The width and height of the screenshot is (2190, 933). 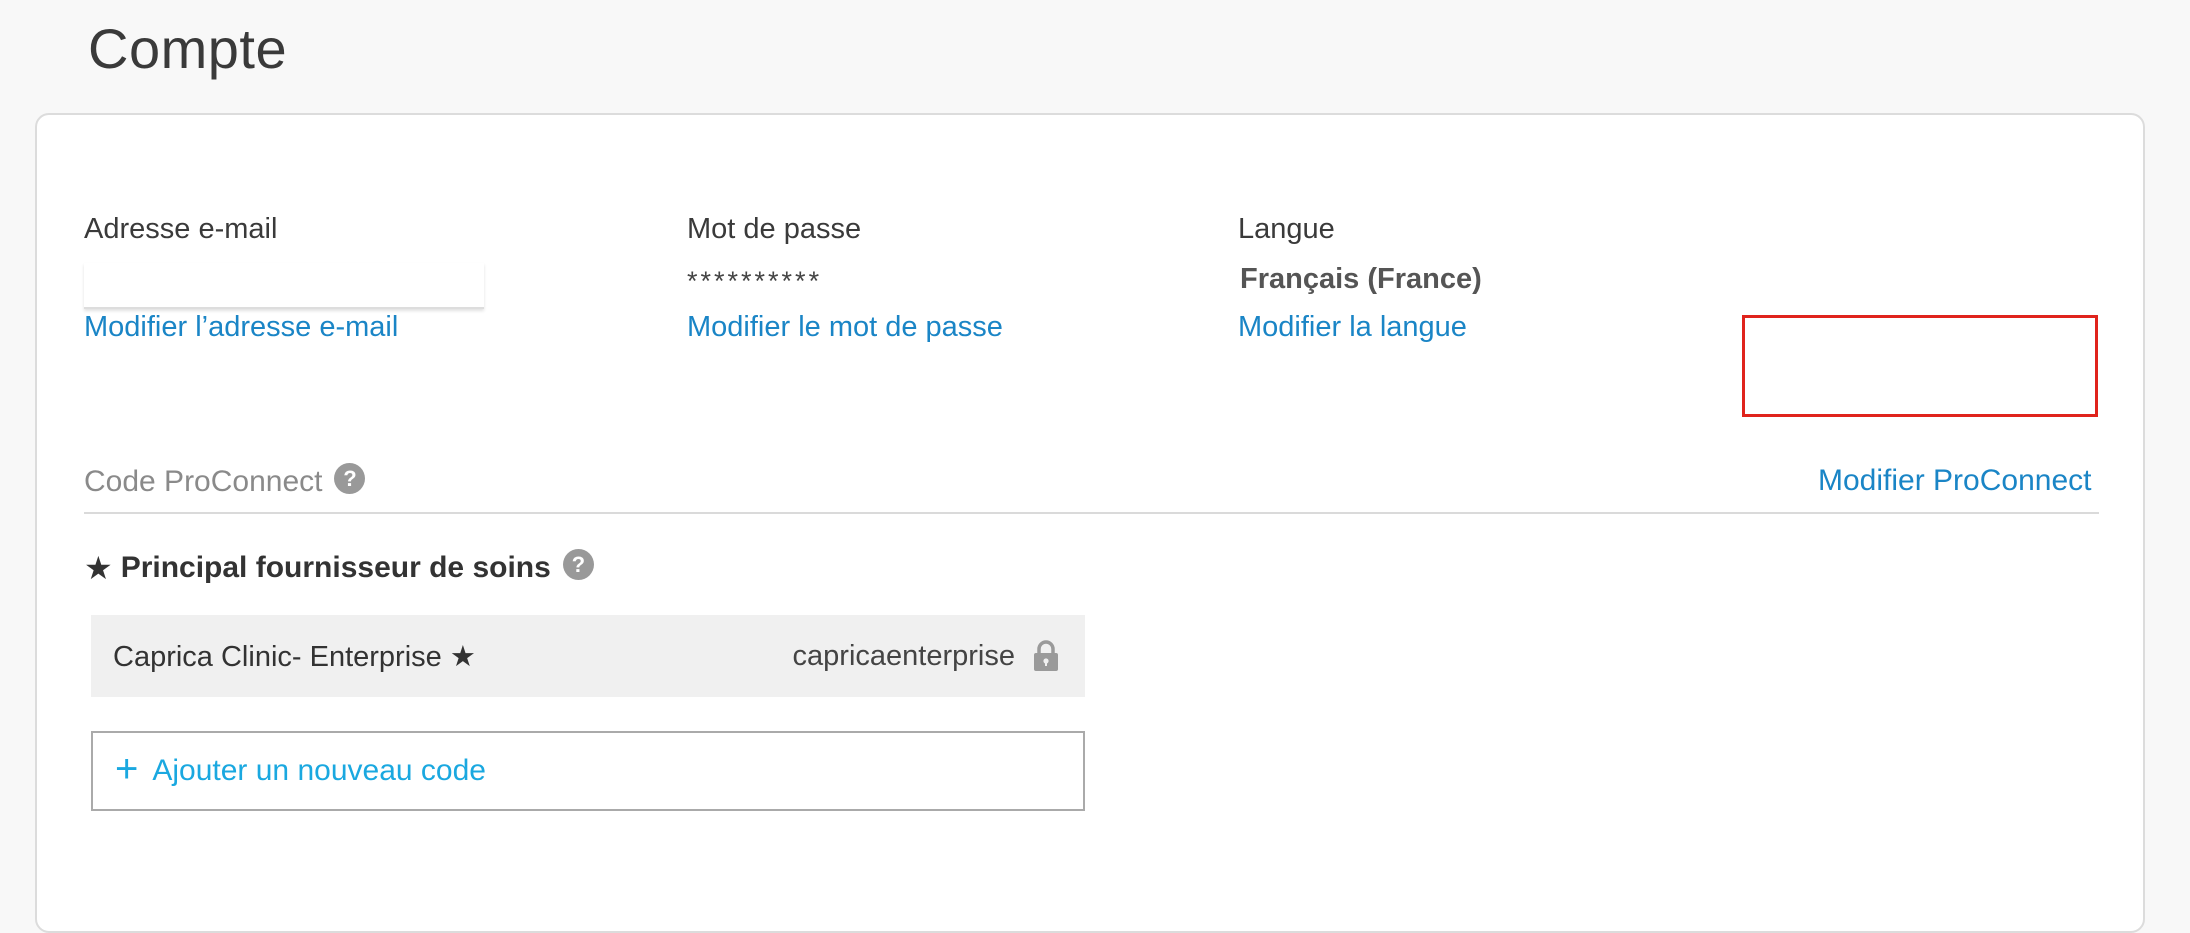 I want to click on add-code-label: Ajouter un nouveau code, so click(x=319, y=770).